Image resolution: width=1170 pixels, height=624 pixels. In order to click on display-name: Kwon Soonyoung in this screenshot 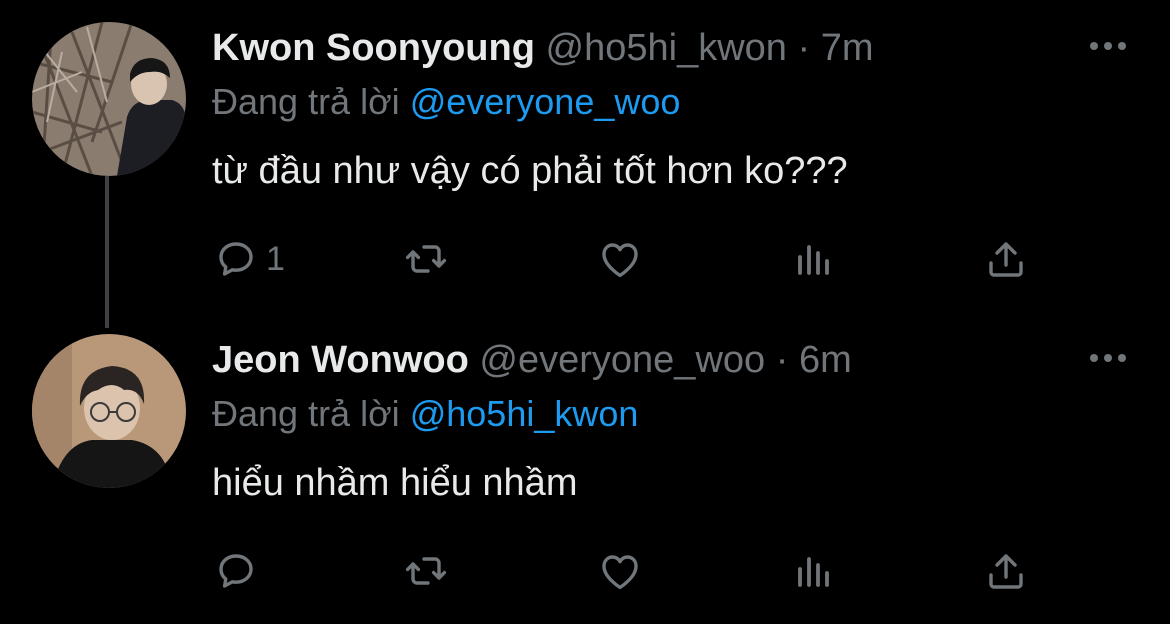, I will do `click(373, 48)`.